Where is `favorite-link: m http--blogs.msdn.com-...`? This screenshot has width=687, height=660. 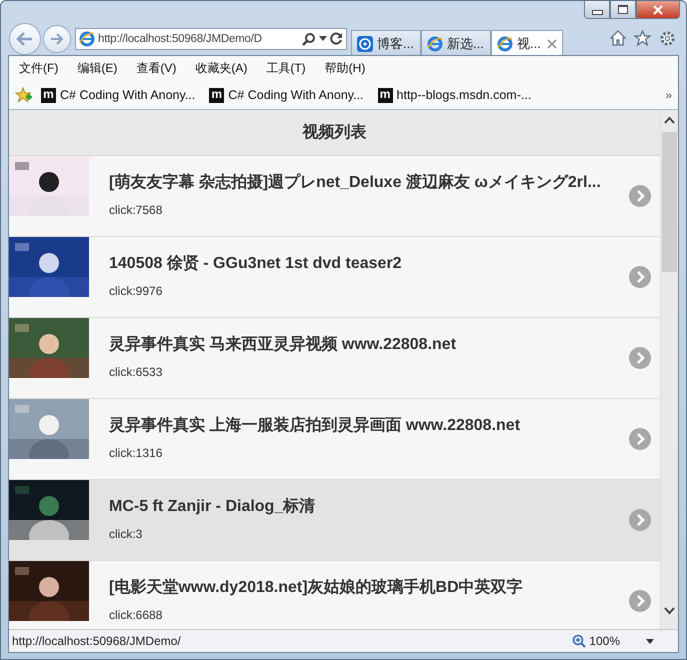 favorite-link: m http--blogs.msdn.com-... is located at coordinates (455, 95).